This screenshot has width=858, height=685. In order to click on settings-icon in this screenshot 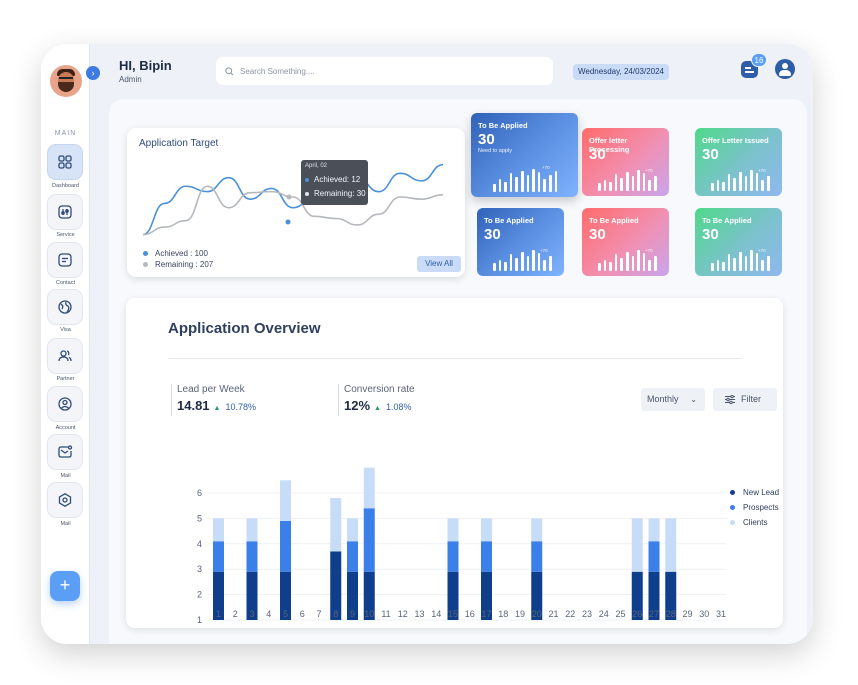, I will do `click(65, 500)`.